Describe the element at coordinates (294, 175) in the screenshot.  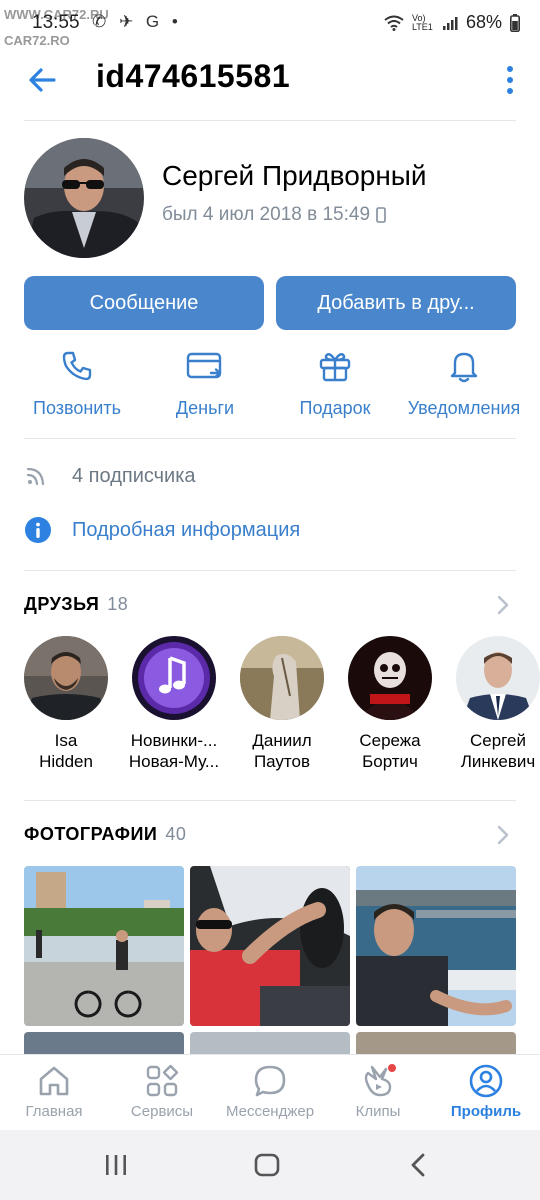
I see `profile-name: Сергей Придворный` at that location.